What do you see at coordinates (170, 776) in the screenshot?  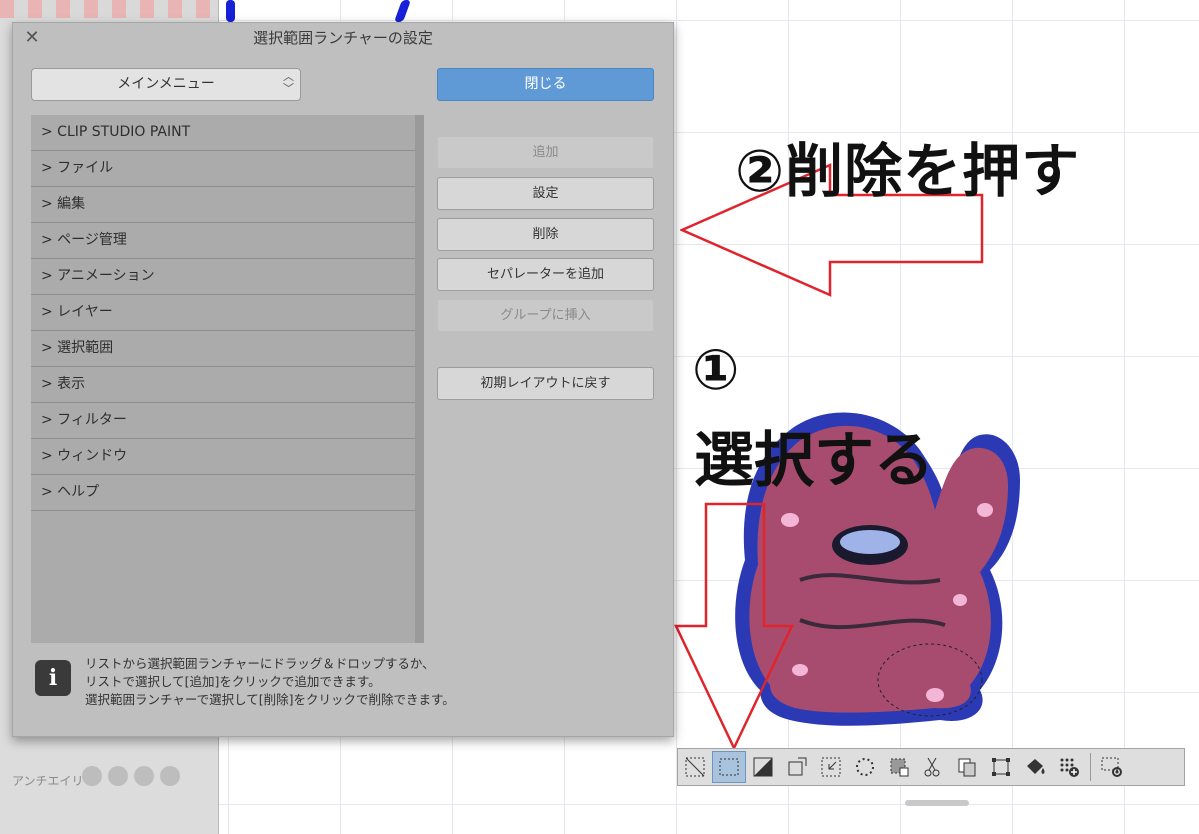 I see `antialias-strong-icon` at bounding box center [170, 776].